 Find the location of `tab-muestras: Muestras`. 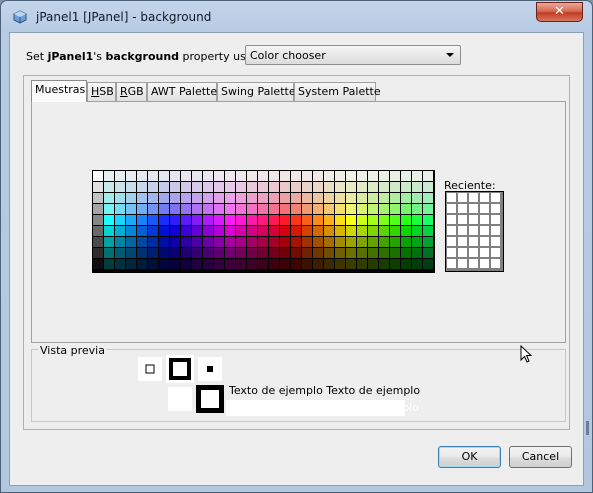

tab-muestras: Muestras is located at coordinates (59, 91).